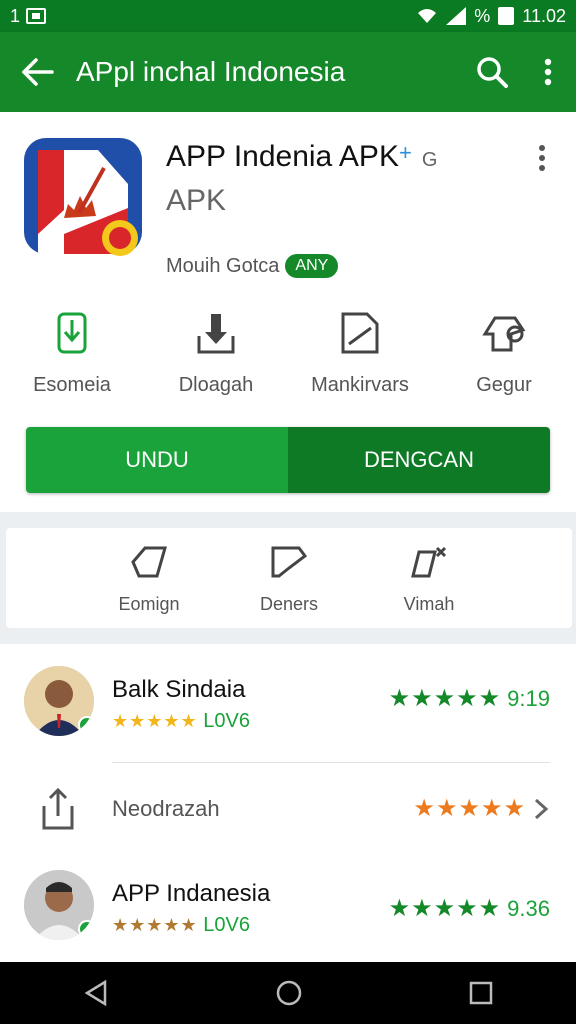 The width and height of the screenshot is (576, 1024). What do you see at coordinates (456, 16) in the screenshot?
I see `signal-icon` at bounding box center [456, 16].